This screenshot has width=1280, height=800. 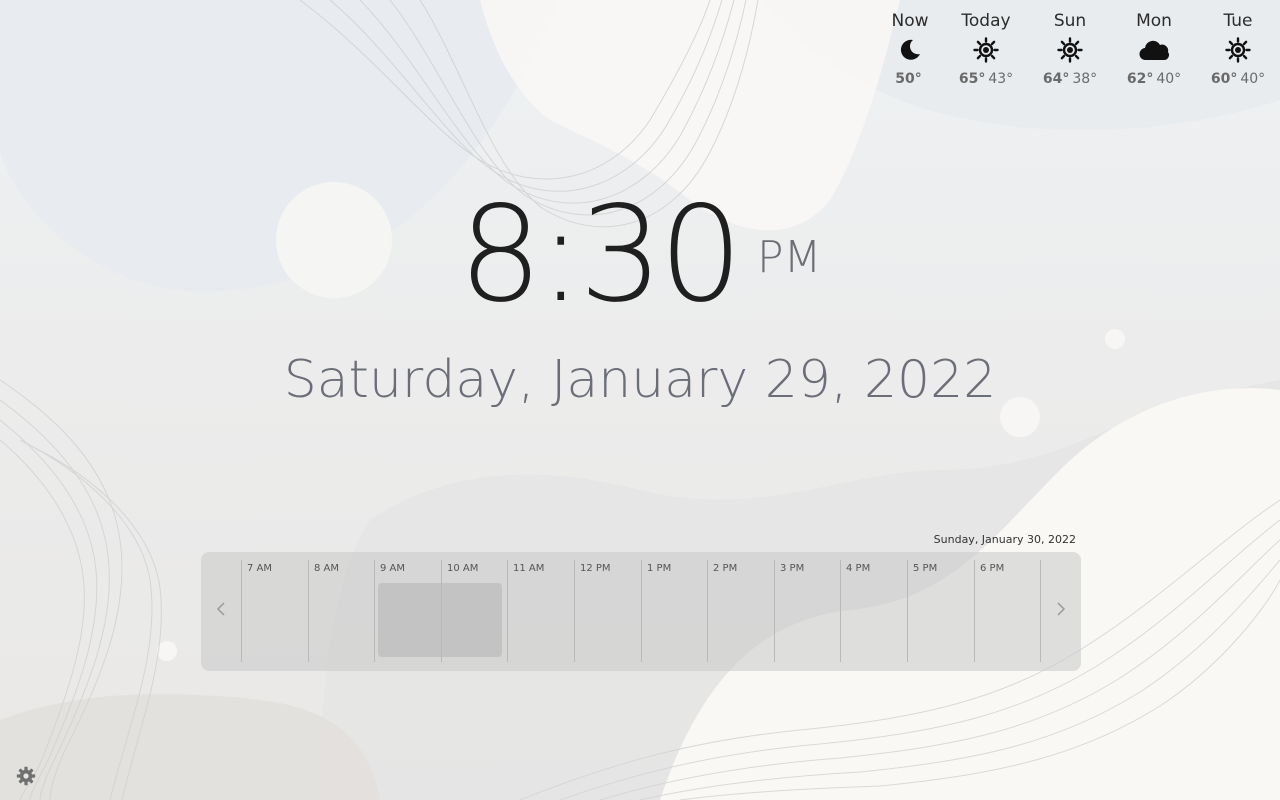 I want to click on chevron-right-icon, so click(x=1061, y=612).